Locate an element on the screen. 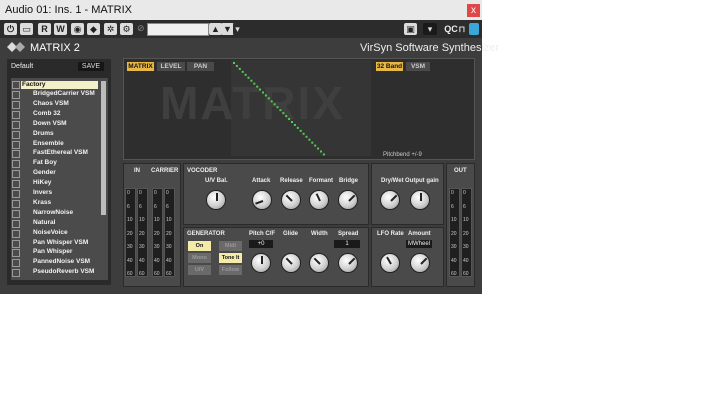 This screenshot has width=712, height=400. preset-item: Natural is located at coordinates (44, 222).